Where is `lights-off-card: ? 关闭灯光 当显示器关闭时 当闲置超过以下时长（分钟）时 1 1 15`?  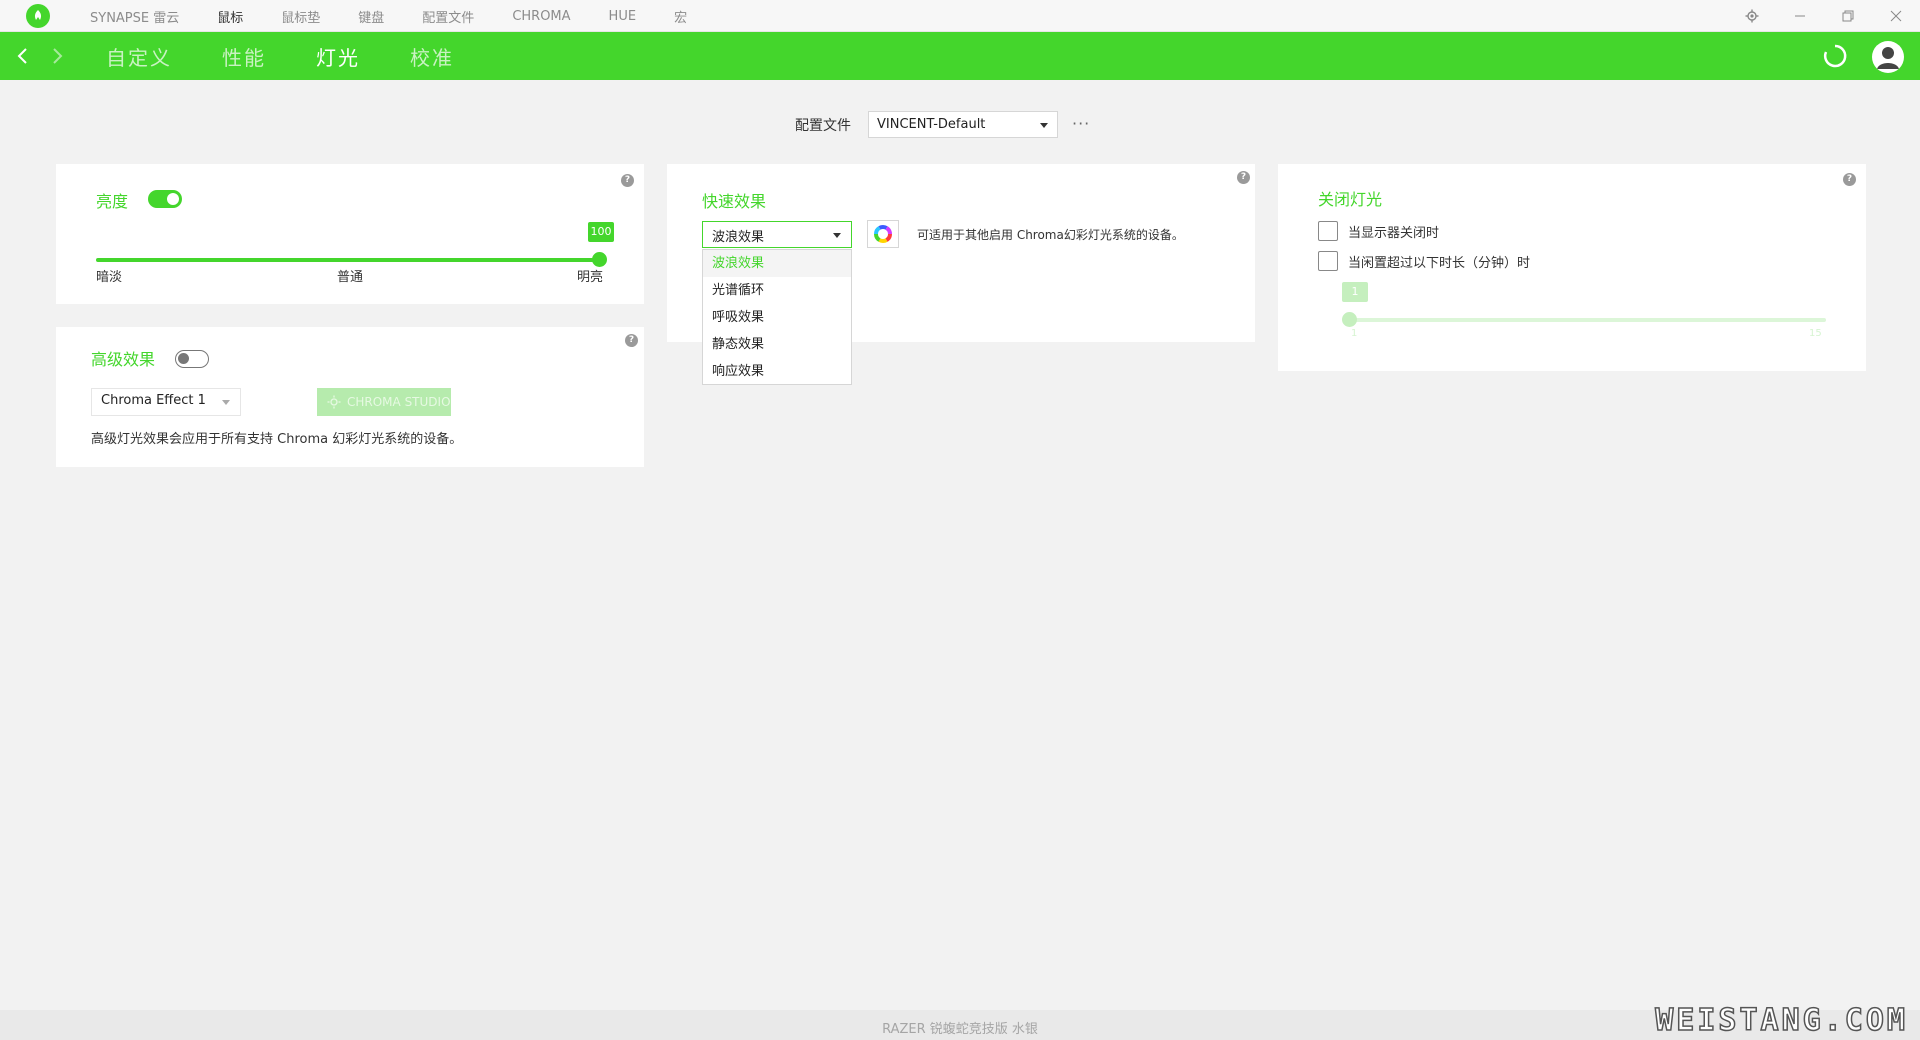
lights-off-card: ? 关闭灯光 当显示器关闭时 当闲置超过以下时长（分钟）时 1 1 15 is located at coordinates (1572, 267).